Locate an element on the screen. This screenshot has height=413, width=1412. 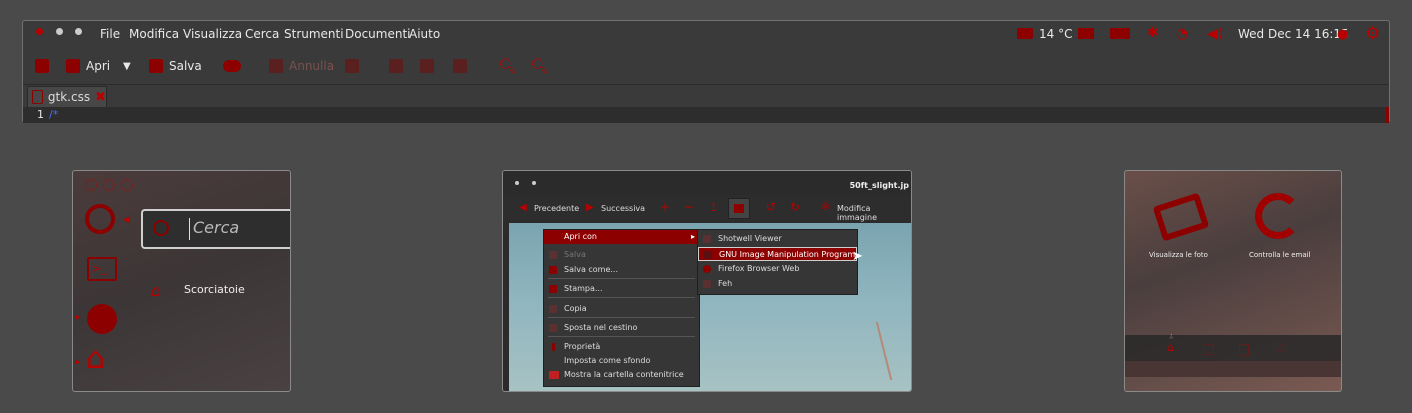
menu-item-label: Apri con is located at coordinates (580, 236).